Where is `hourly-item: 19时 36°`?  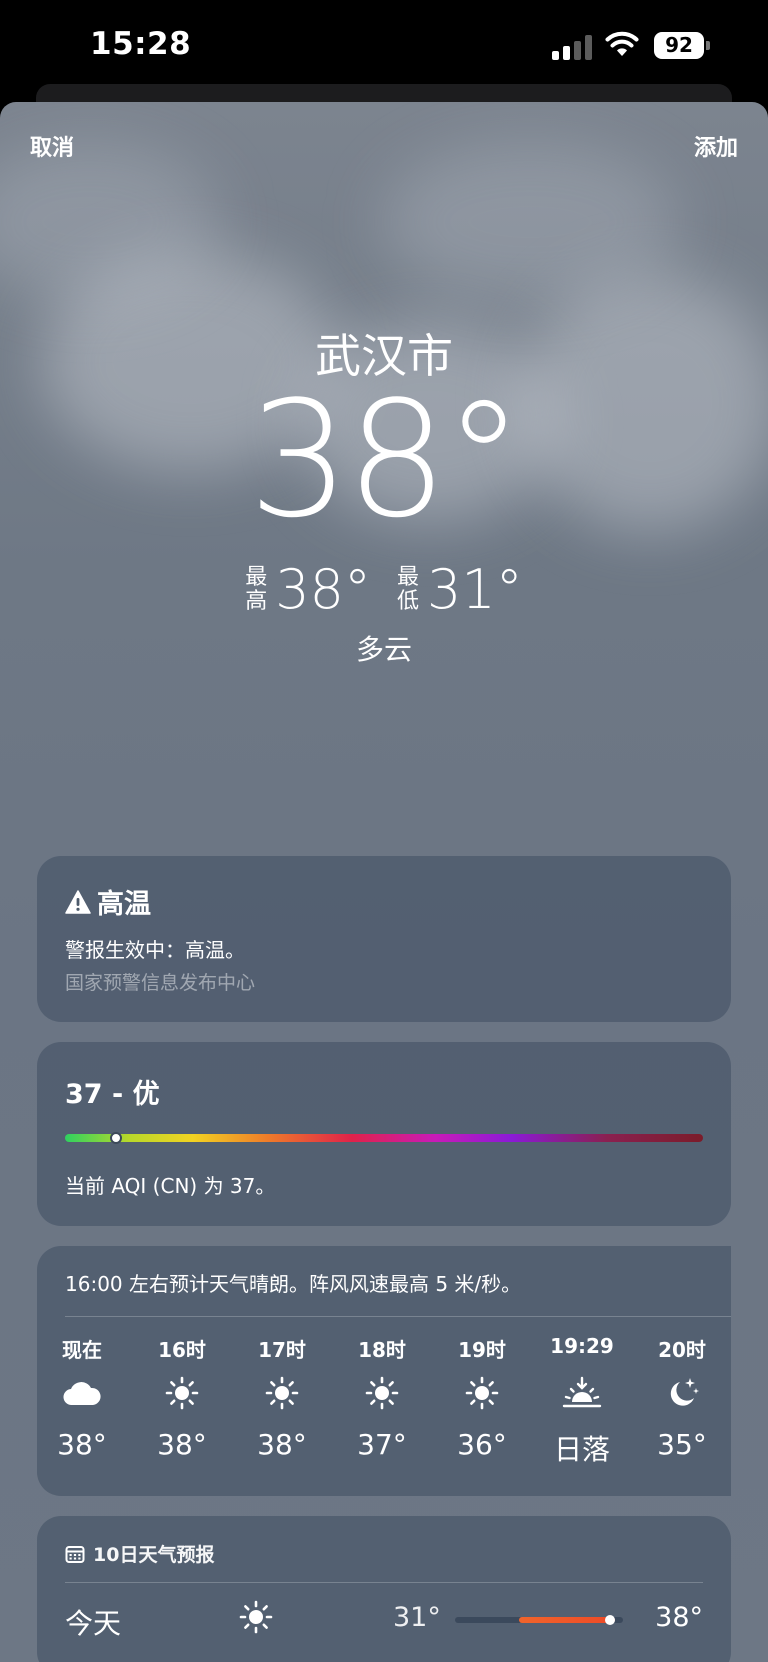 hourly-item: 19时 36° is located at coordinates (482, 1397).